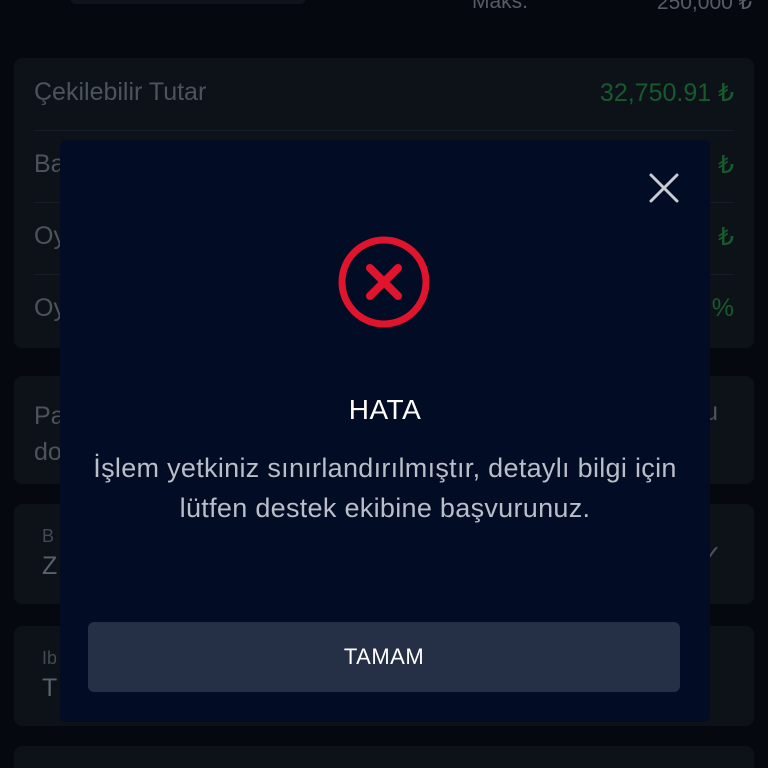  What do you see at coordinates (385, 409) in the screenshot?
I see `dialog-title: HATA` at bounding box center [385, 409].